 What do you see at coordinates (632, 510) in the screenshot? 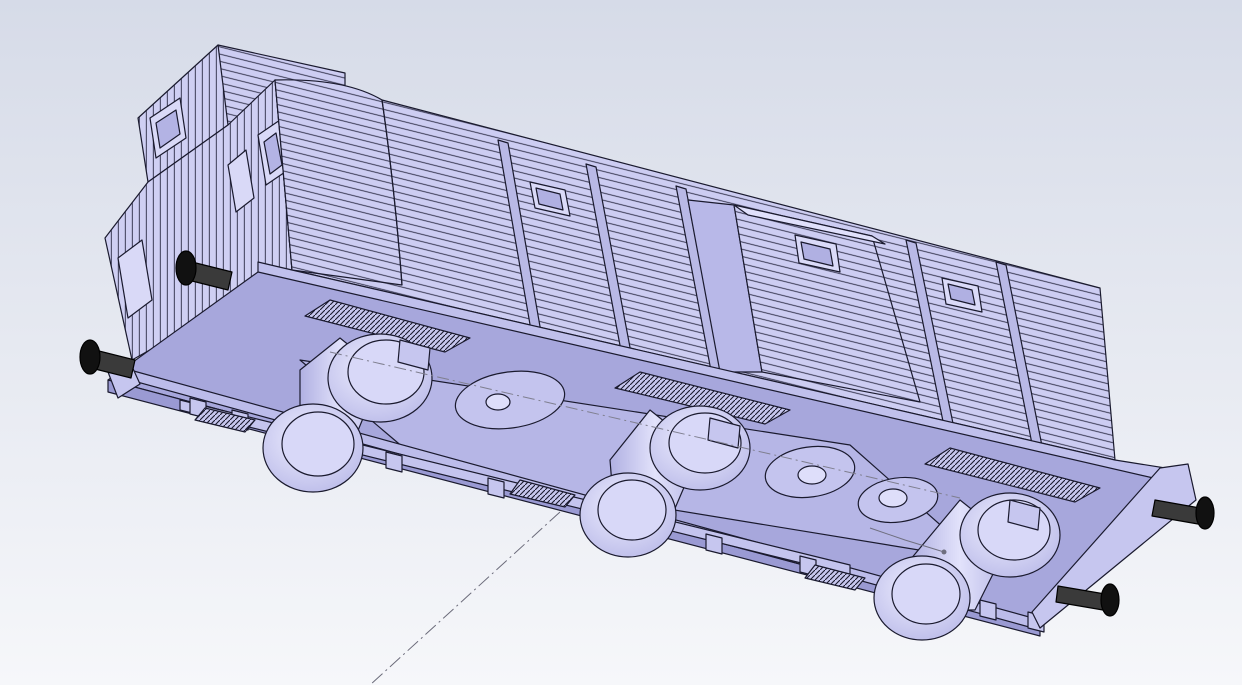
I see `wheelset-2-hub-outer` at bounding box center [632, 510].